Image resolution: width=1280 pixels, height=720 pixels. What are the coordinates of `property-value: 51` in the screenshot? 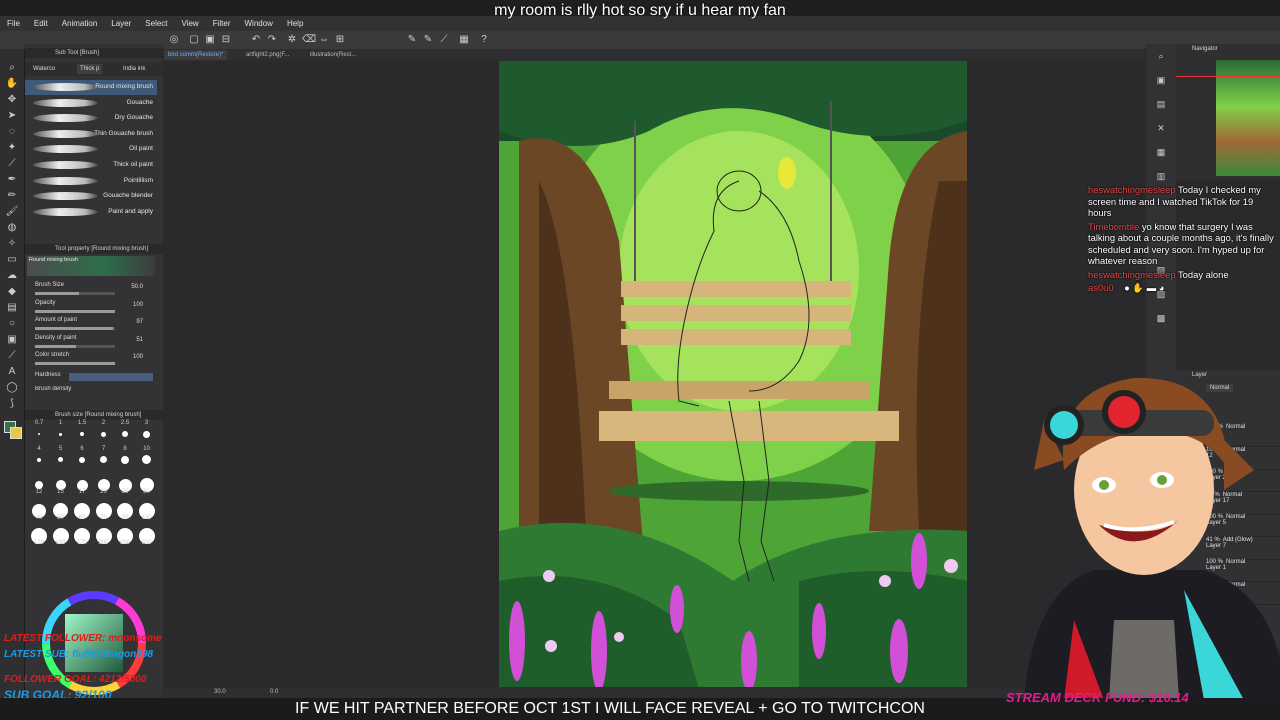 It's located at (139, 340).